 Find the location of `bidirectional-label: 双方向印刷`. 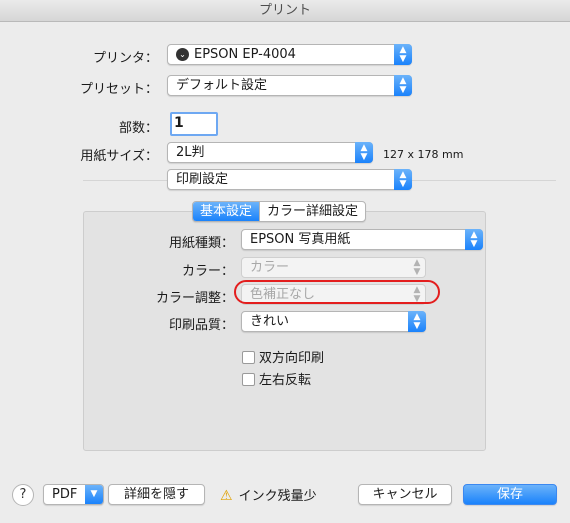

bidirectional-label: 双方向印刷 is located at coordinates (292, 358).